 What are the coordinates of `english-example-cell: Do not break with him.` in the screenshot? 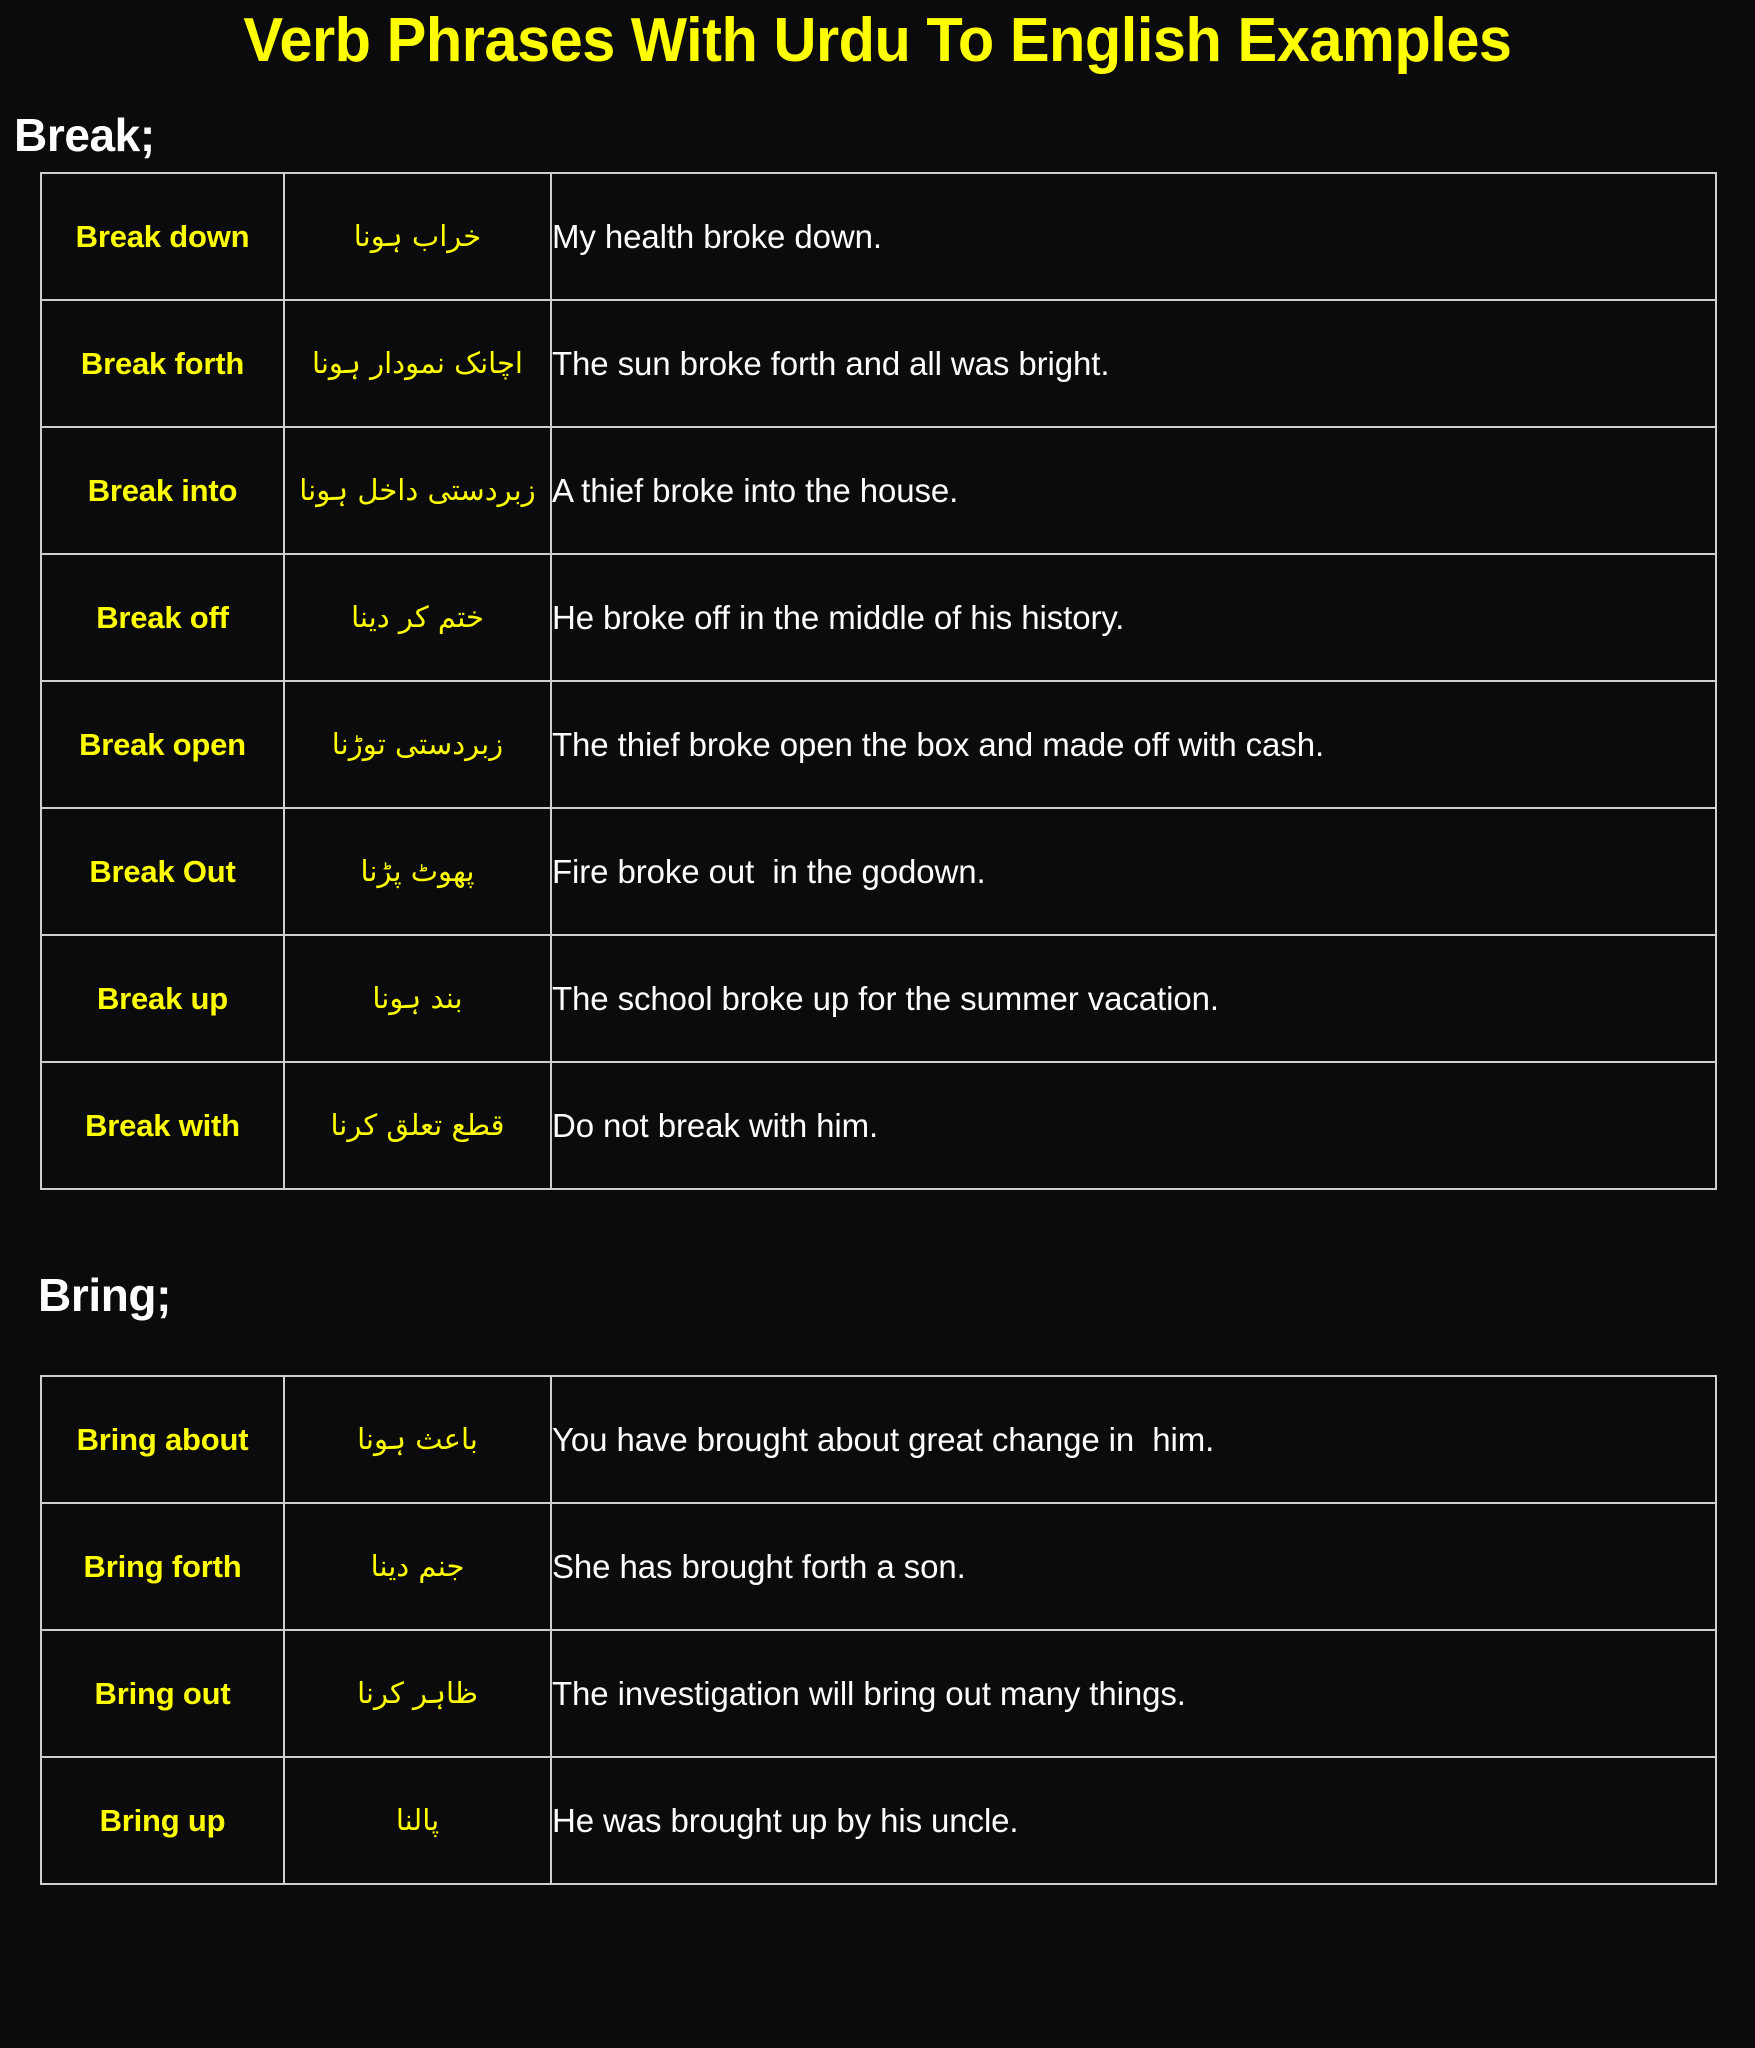 It's located at (1133, 1125).